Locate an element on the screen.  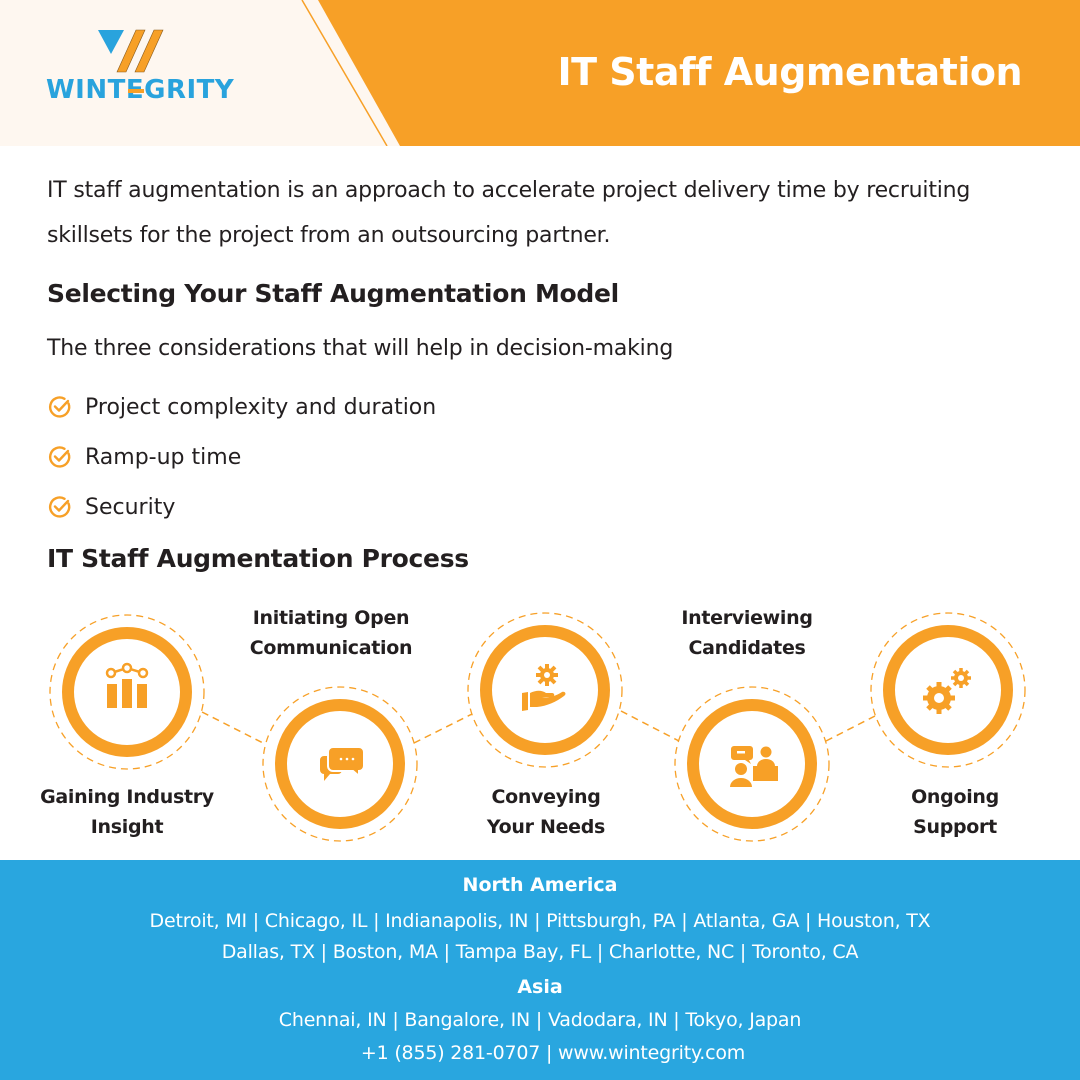
process-heading: IT Staff Augmentation Process is located at coordinates (258, 558).